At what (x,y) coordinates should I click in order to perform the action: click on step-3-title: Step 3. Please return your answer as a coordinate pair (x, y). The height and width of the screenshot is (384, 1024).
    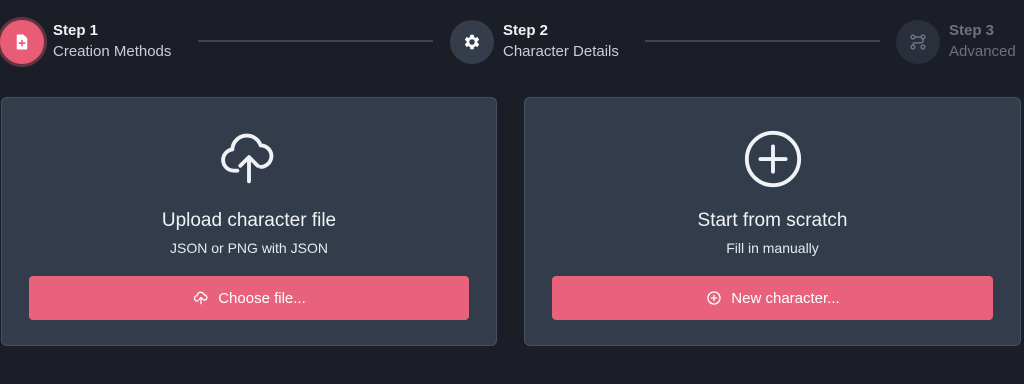
    Looking at the image, I should click on (972, 31).